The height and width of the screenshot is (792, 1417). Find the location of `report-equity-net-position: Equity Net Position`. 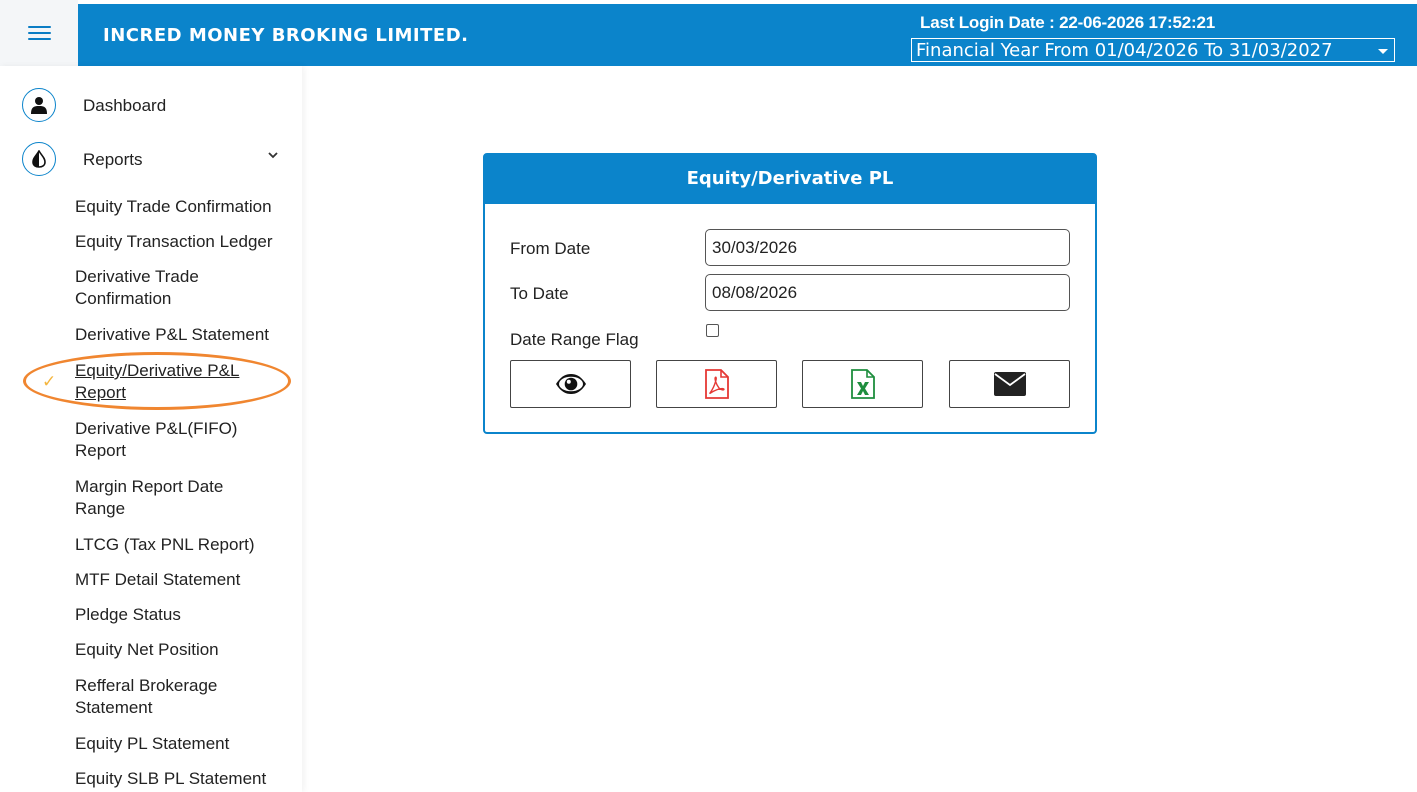

report-equity-net-position: Equity Net Position is located at coordinates (182, 650).